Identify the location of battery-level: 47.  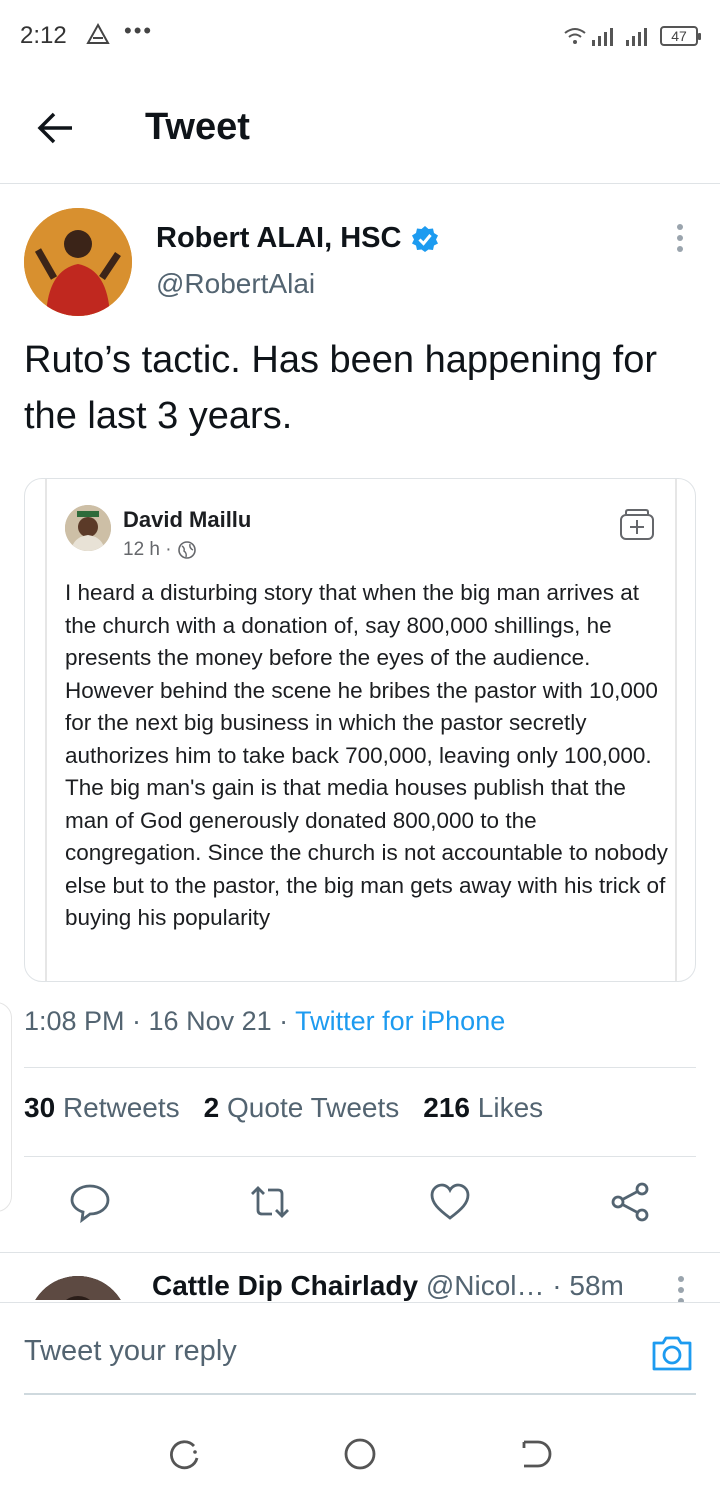
(679, 36).